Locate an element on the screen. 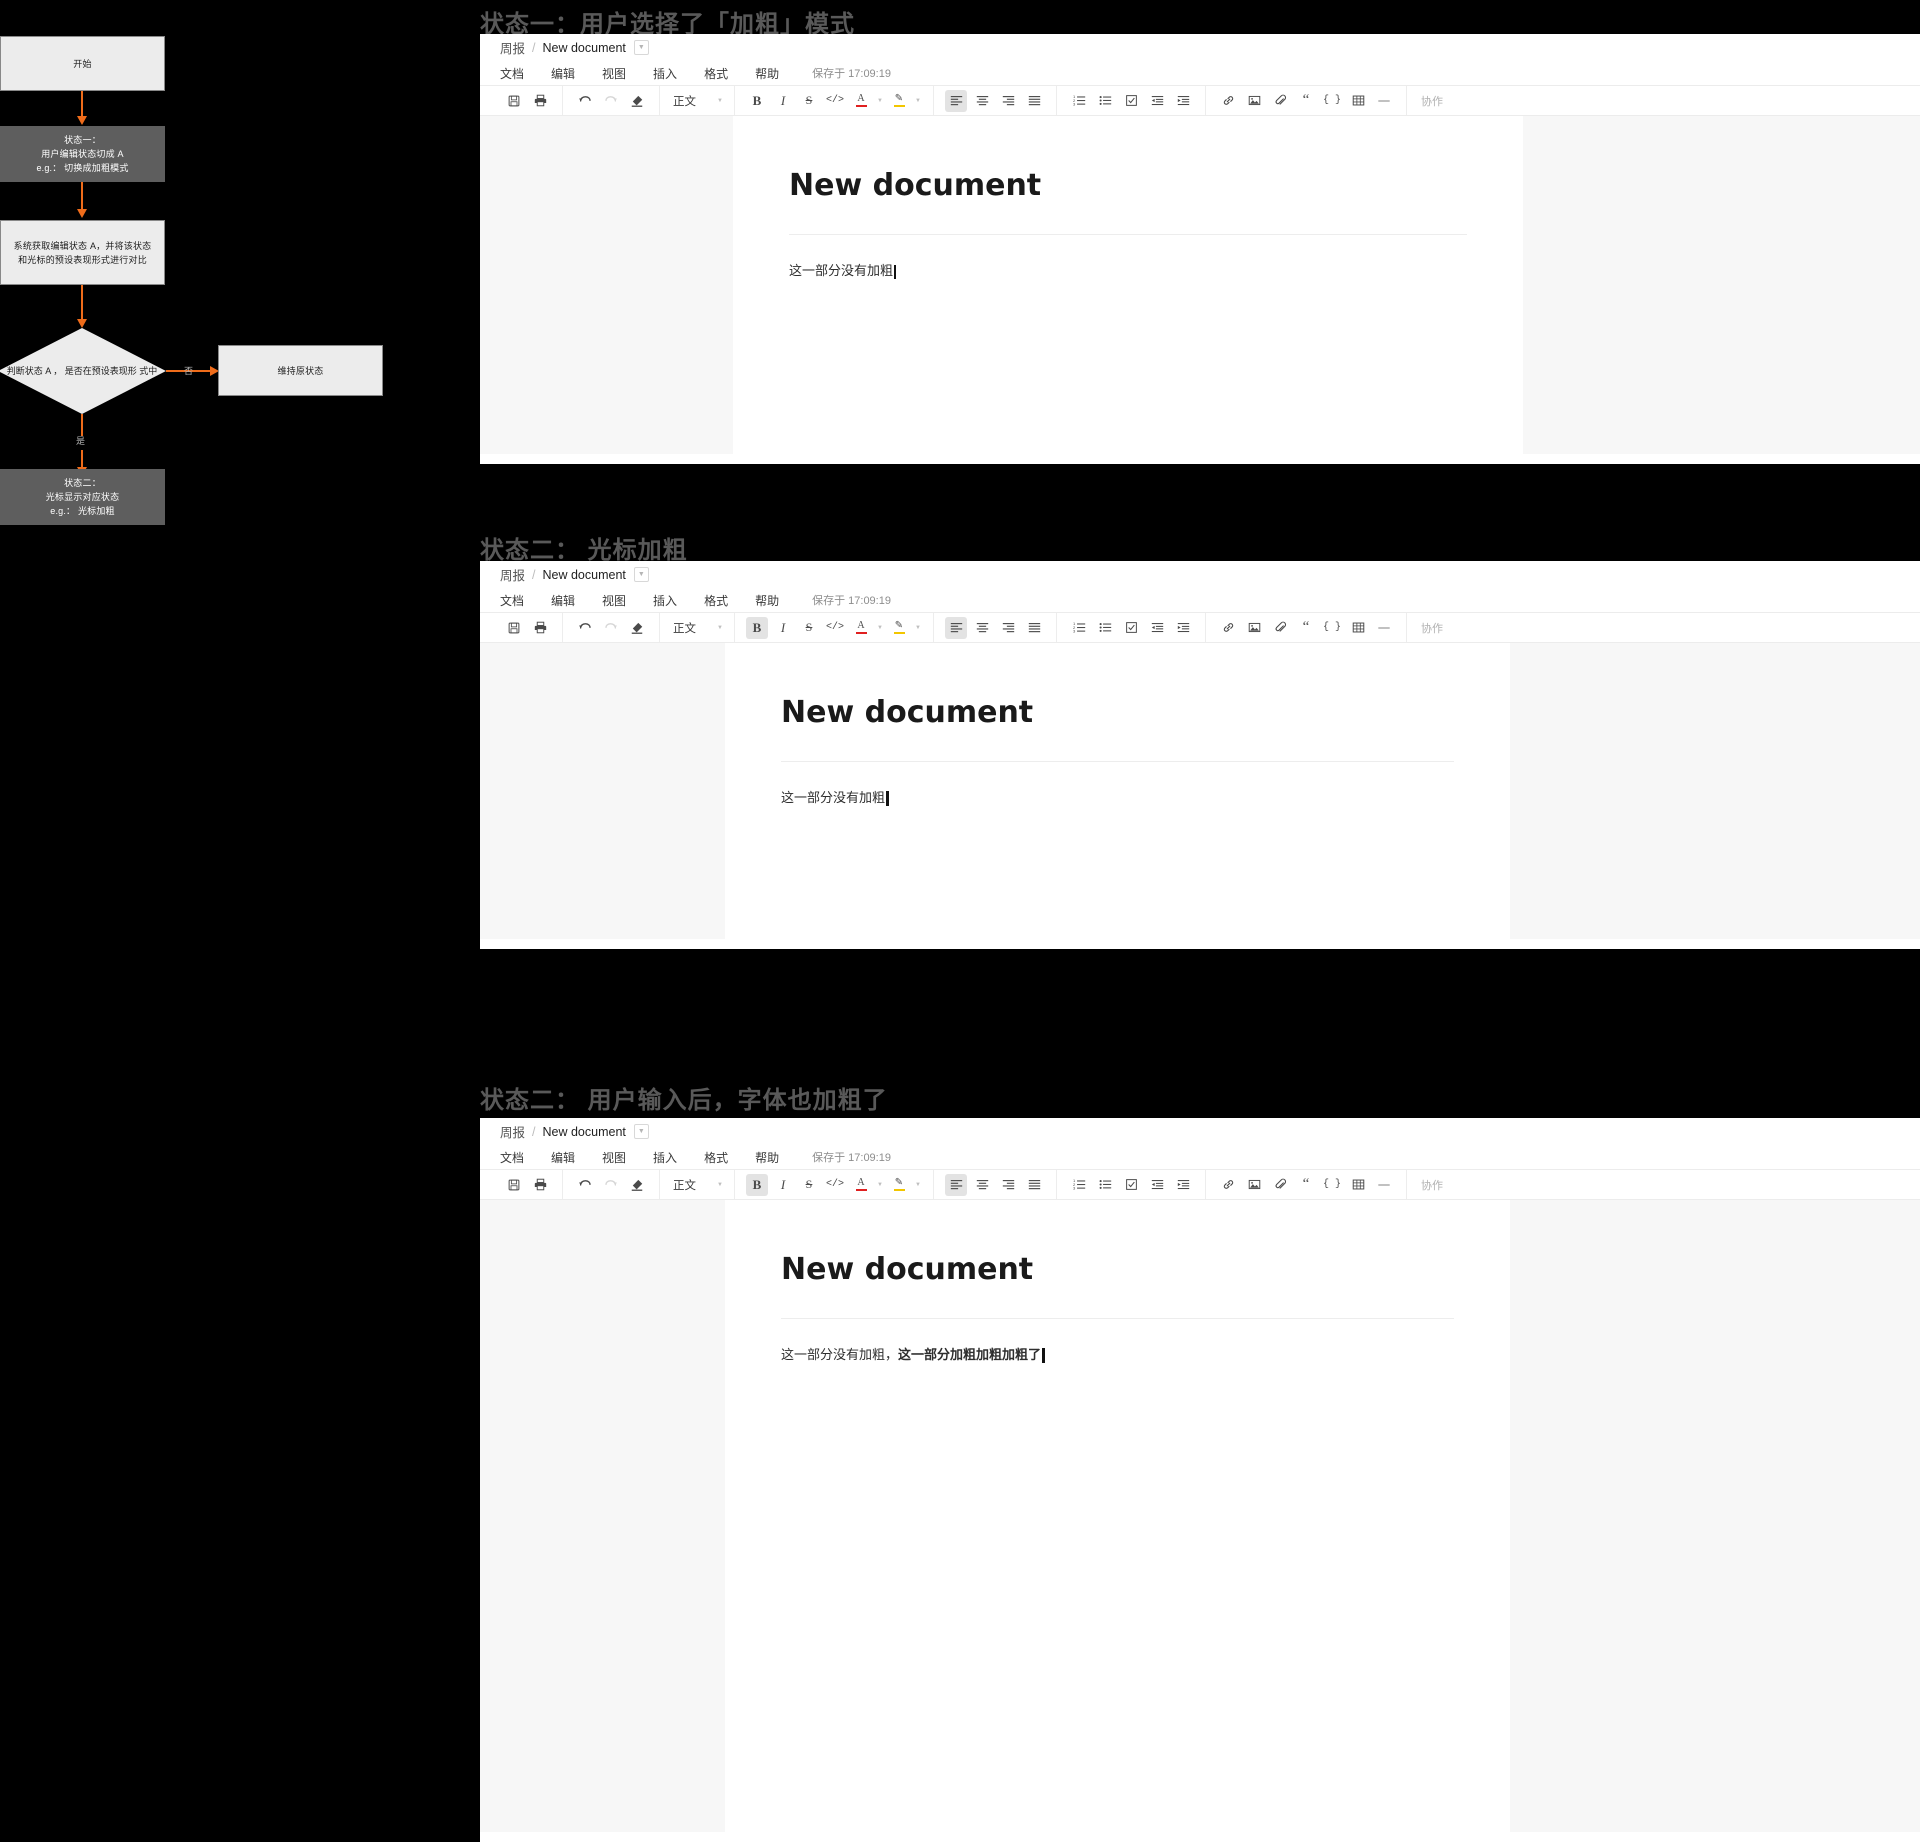 This screenshot has width=1920, height=1842. strikethrough-icon-1: S is located at coordinates (809, 101).